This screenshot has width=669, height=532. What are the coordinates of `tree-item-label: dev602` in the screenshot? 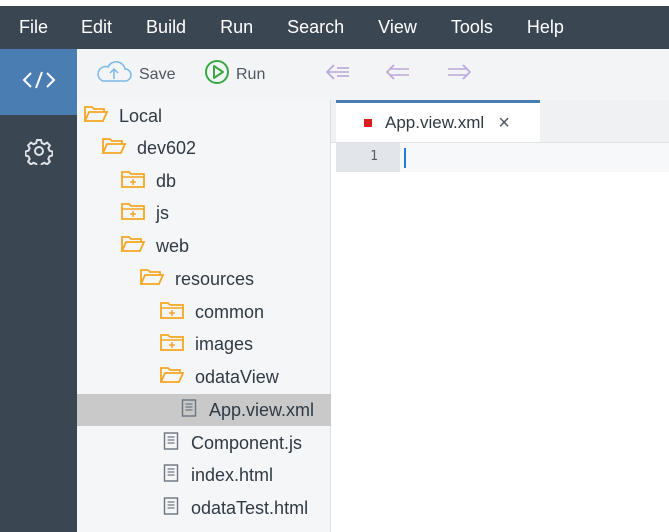 It's located at (167, 147).